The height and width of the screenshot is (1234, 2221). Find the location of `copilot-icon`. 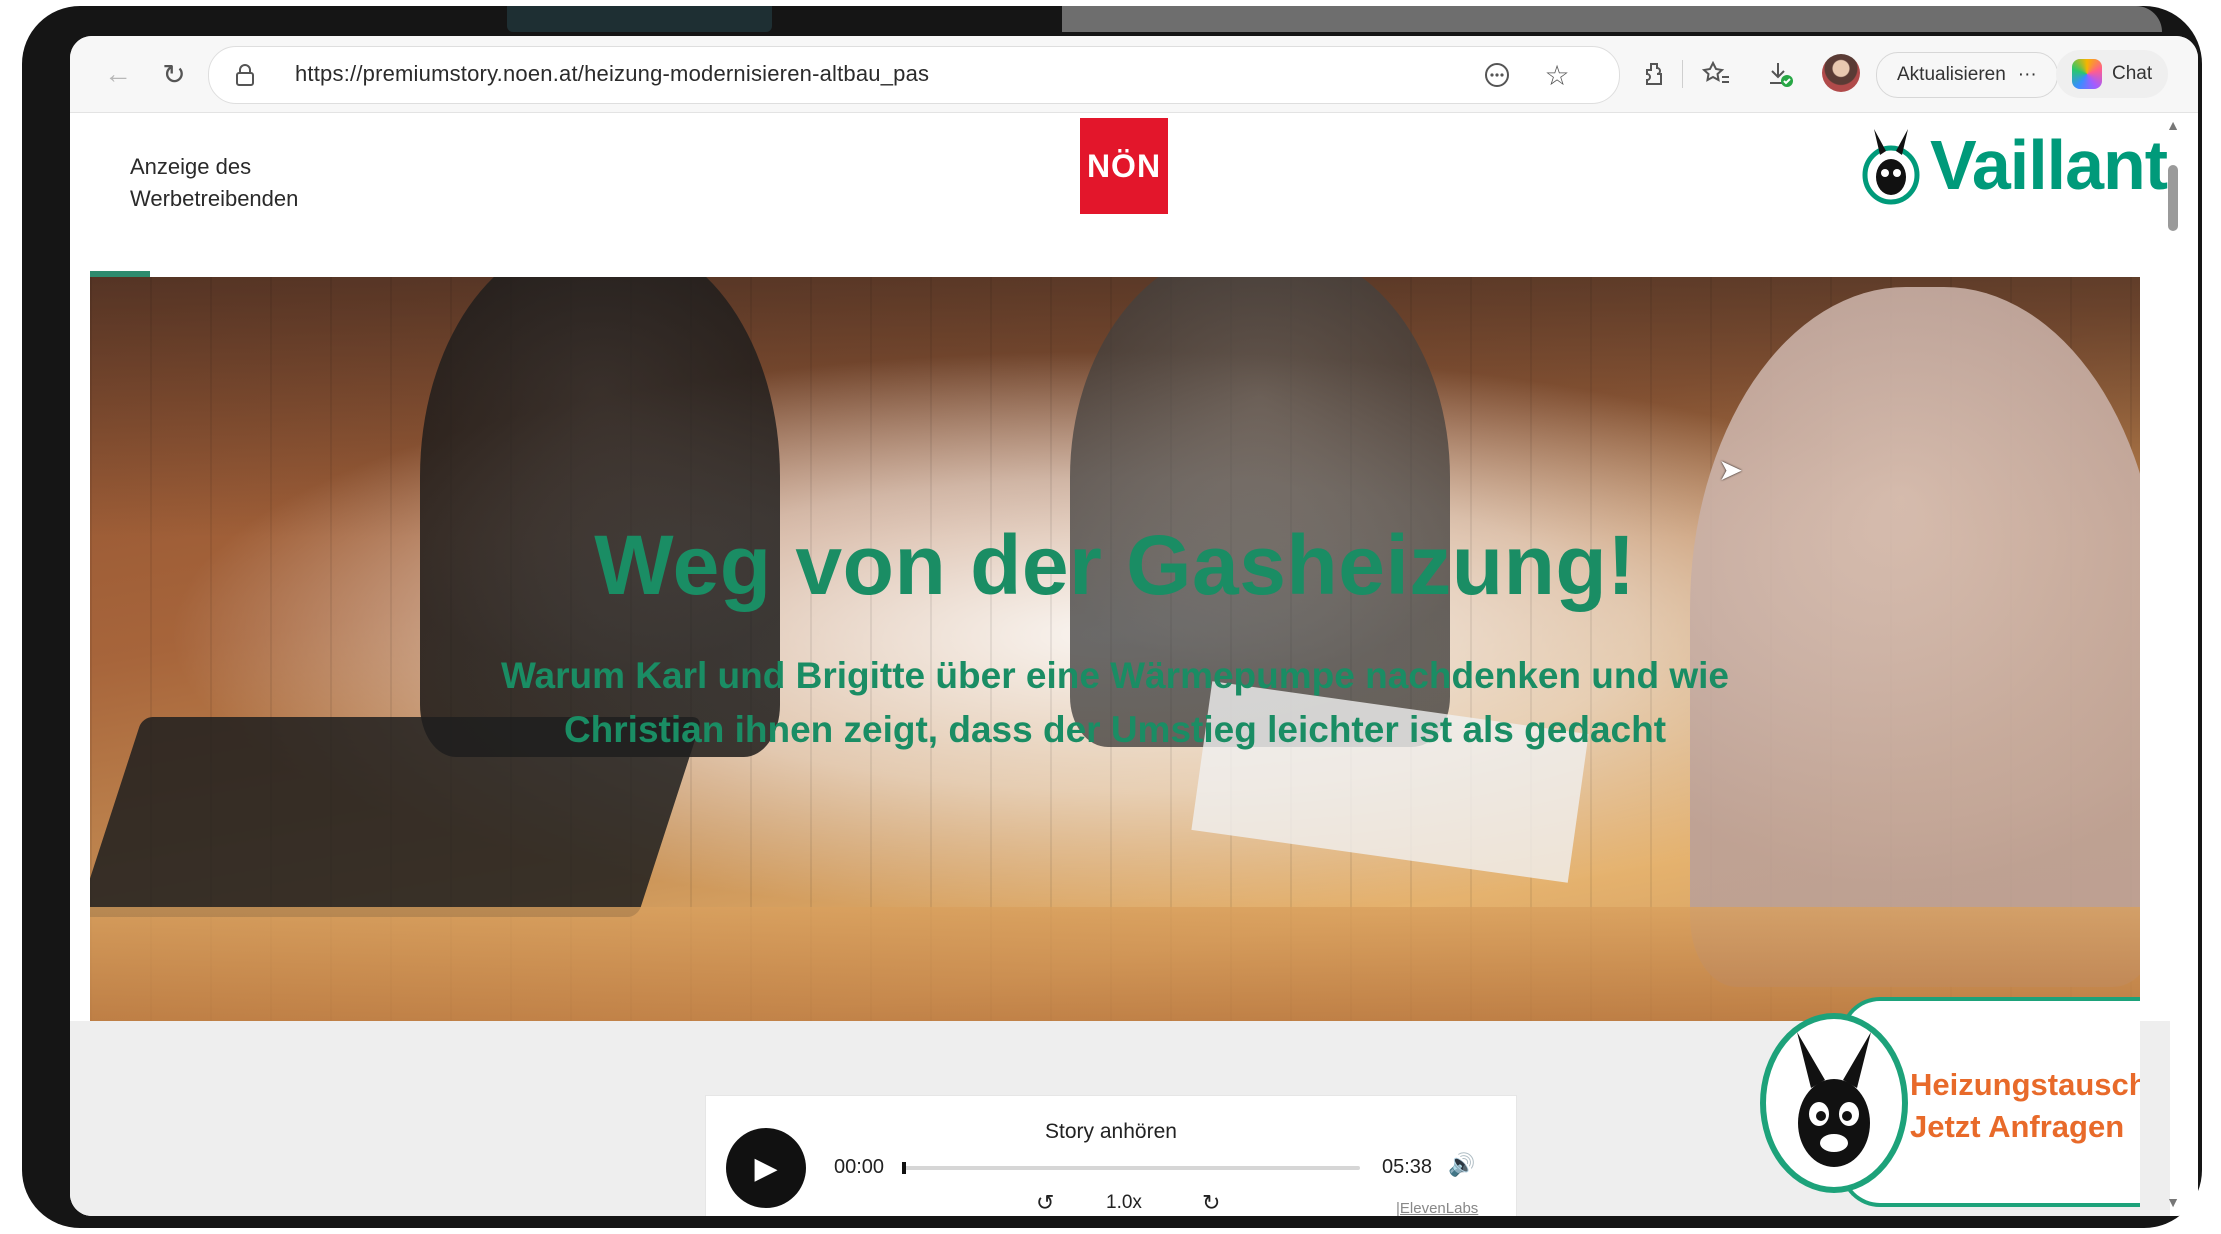

copilot-icon is located at coordinates (2087, 74).